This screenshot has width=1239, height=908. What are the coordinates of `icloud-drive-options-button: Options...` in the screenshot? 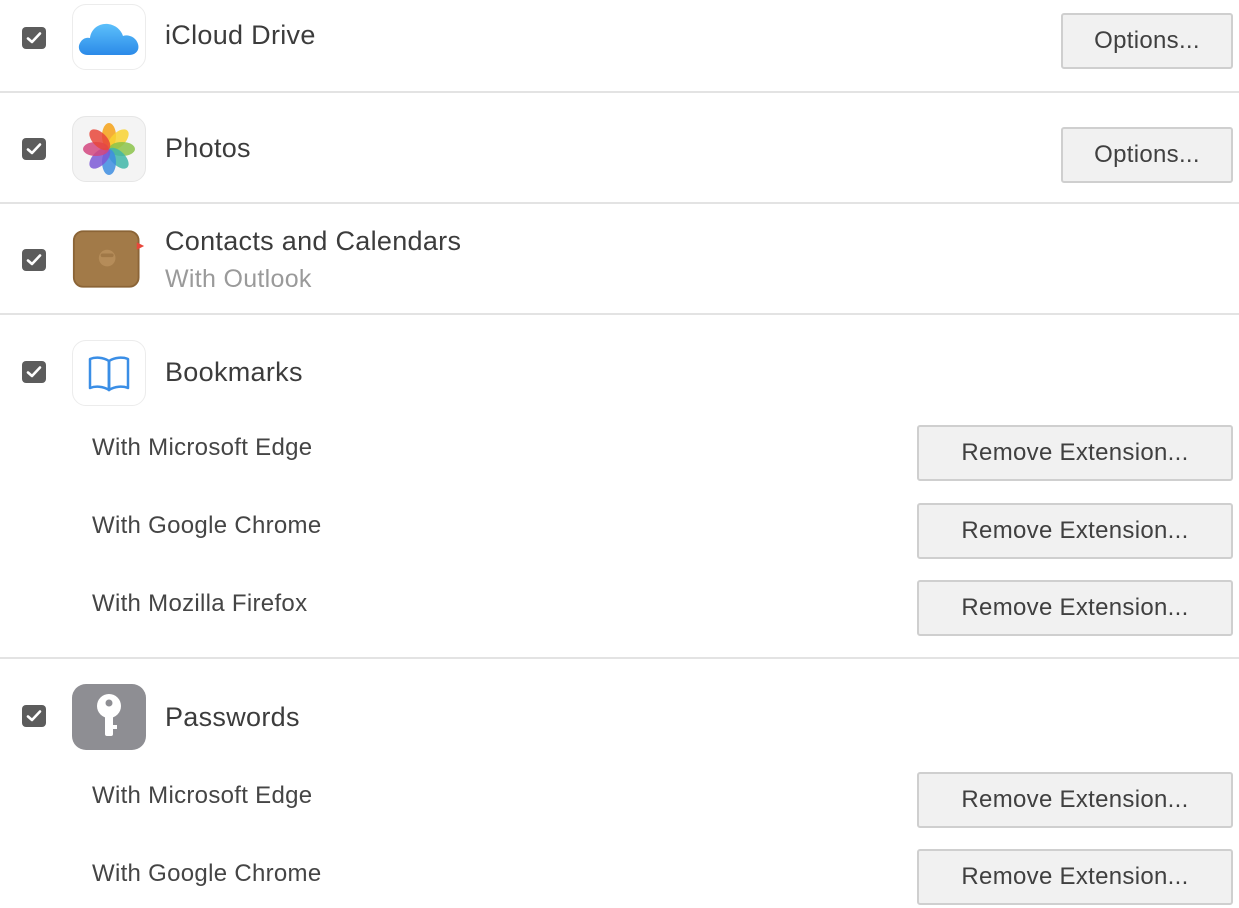 It's located at (1147, 41).